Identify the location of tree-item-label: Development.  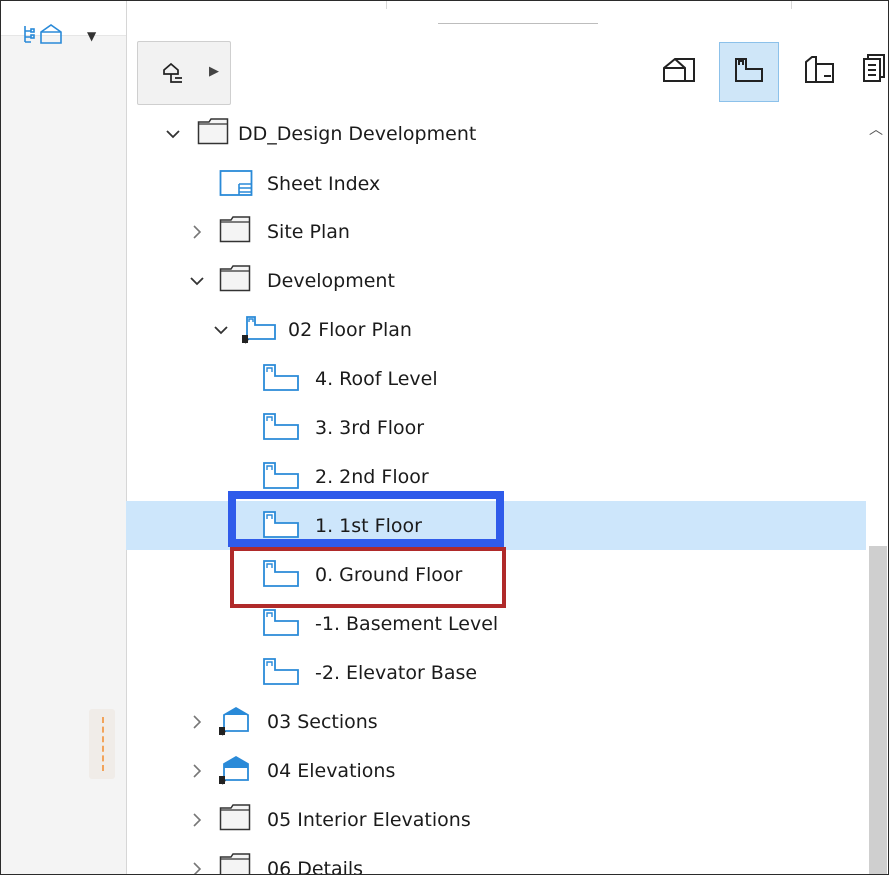
(331, 280).